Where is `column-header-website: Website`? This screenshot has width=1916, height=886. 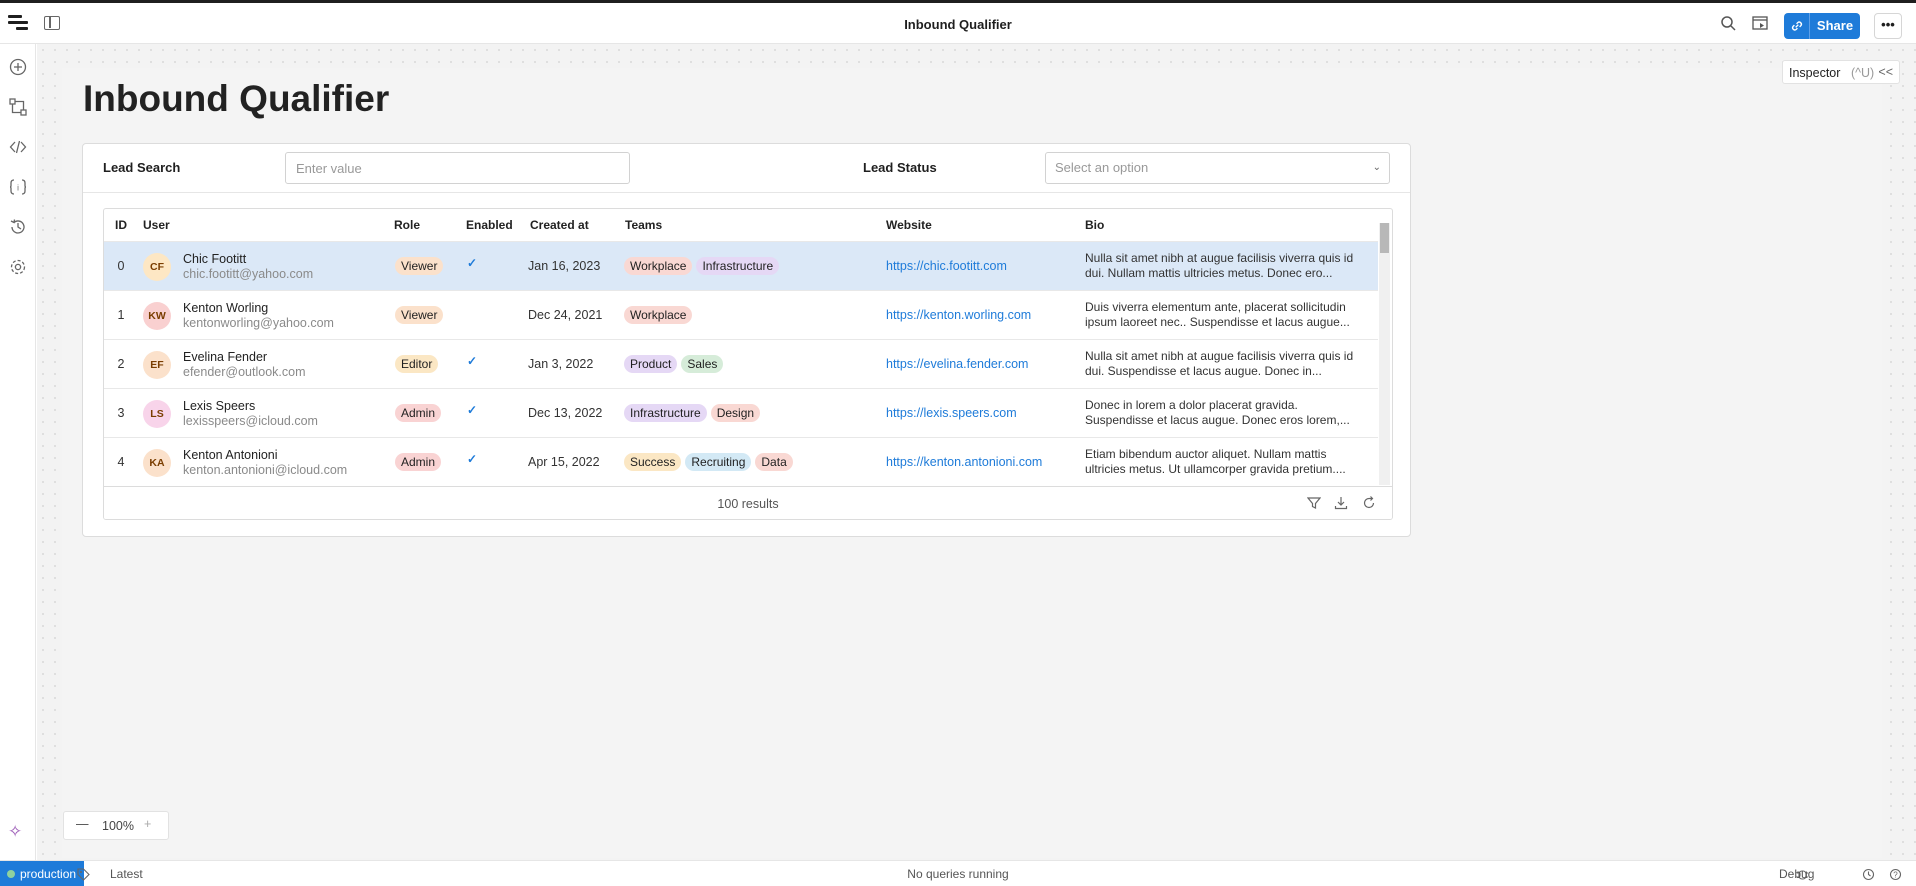 column-header-website: Website is located at coordinates (909, 225).